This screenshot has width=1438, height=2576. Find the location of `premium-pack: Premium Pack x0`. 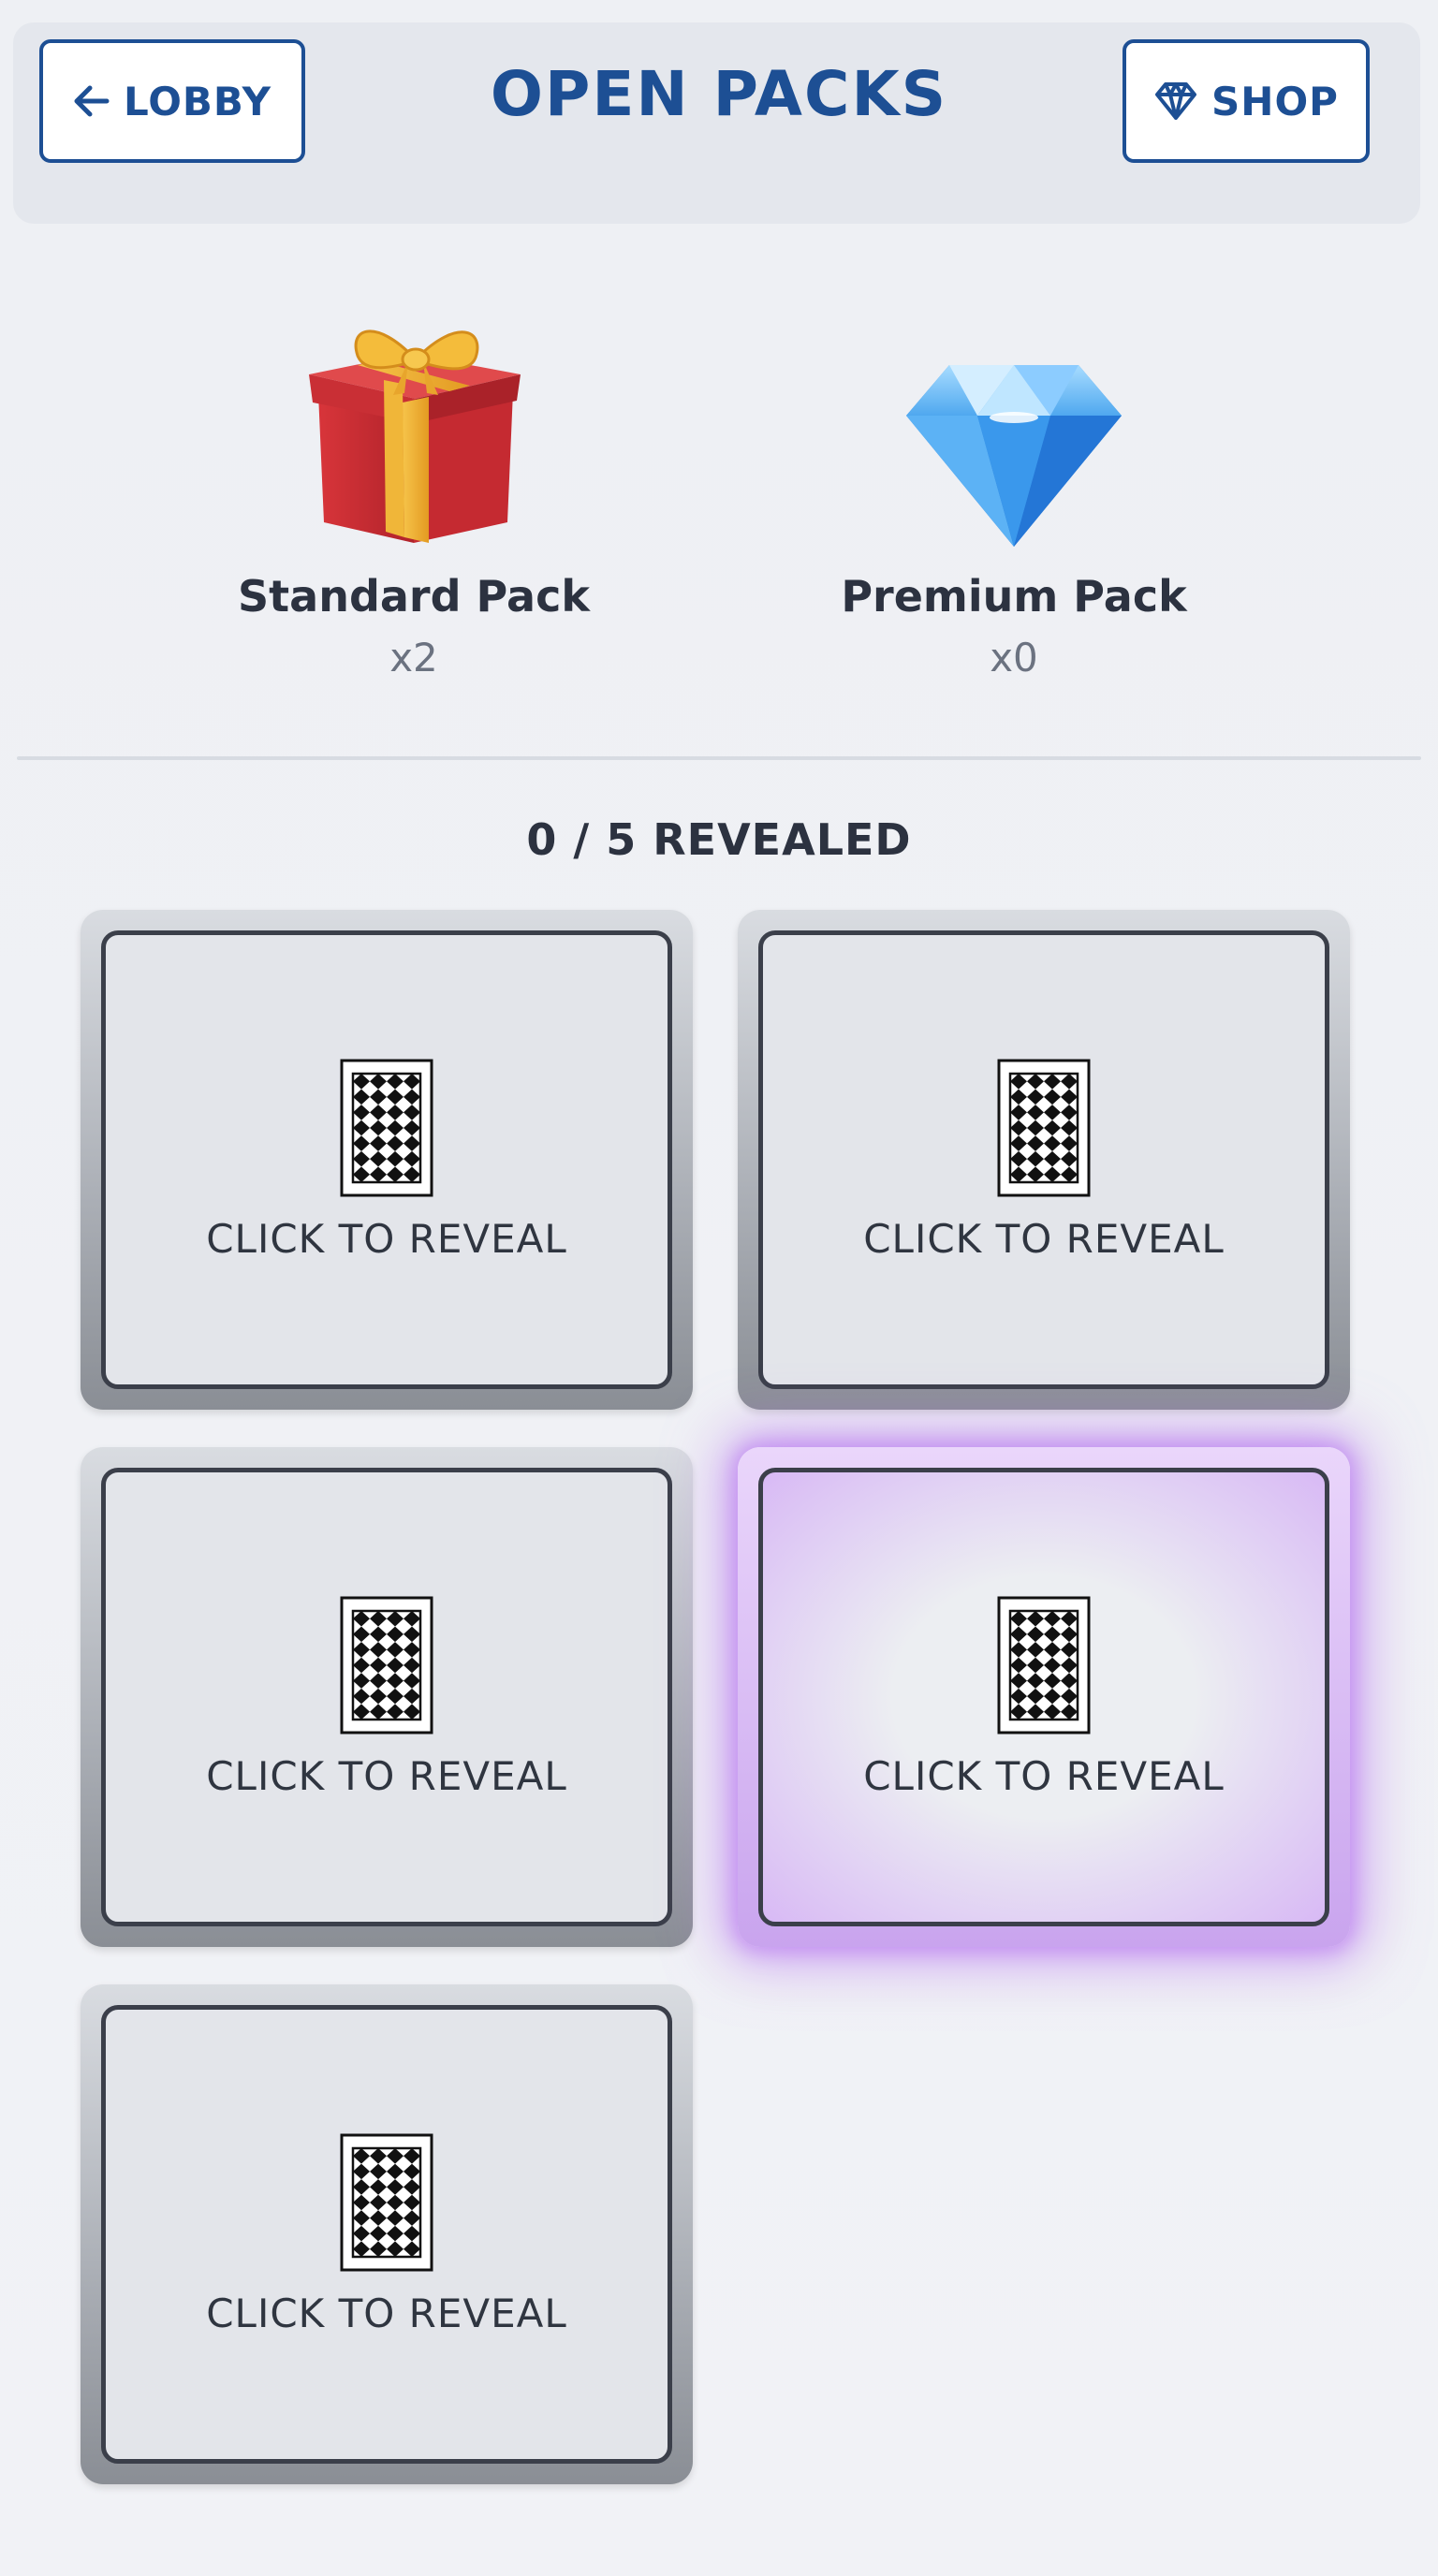

premium-pack: Premium Pack x0 is located at coordinates (1013, 490).